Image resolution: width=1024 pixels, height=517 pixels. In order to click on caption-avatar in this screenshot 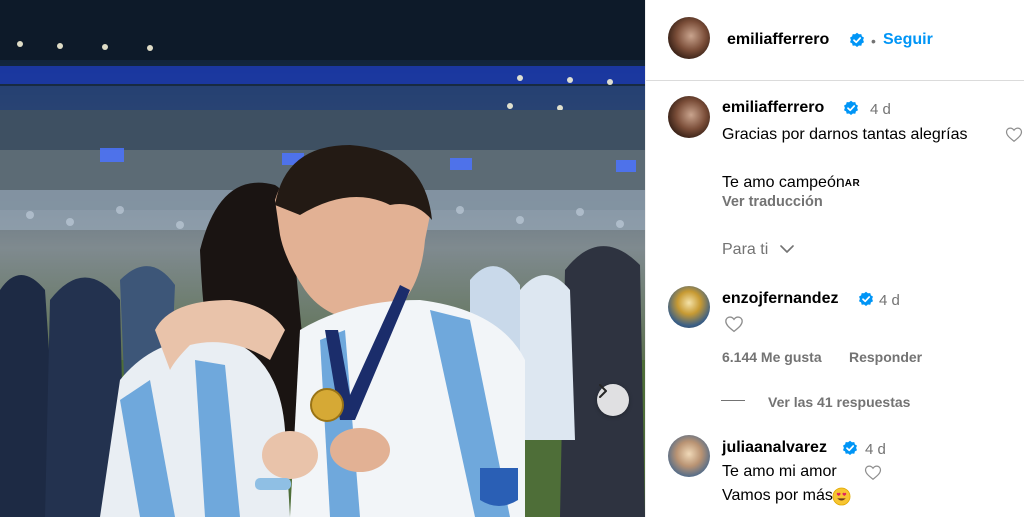, I will do `click(689, 117)`.